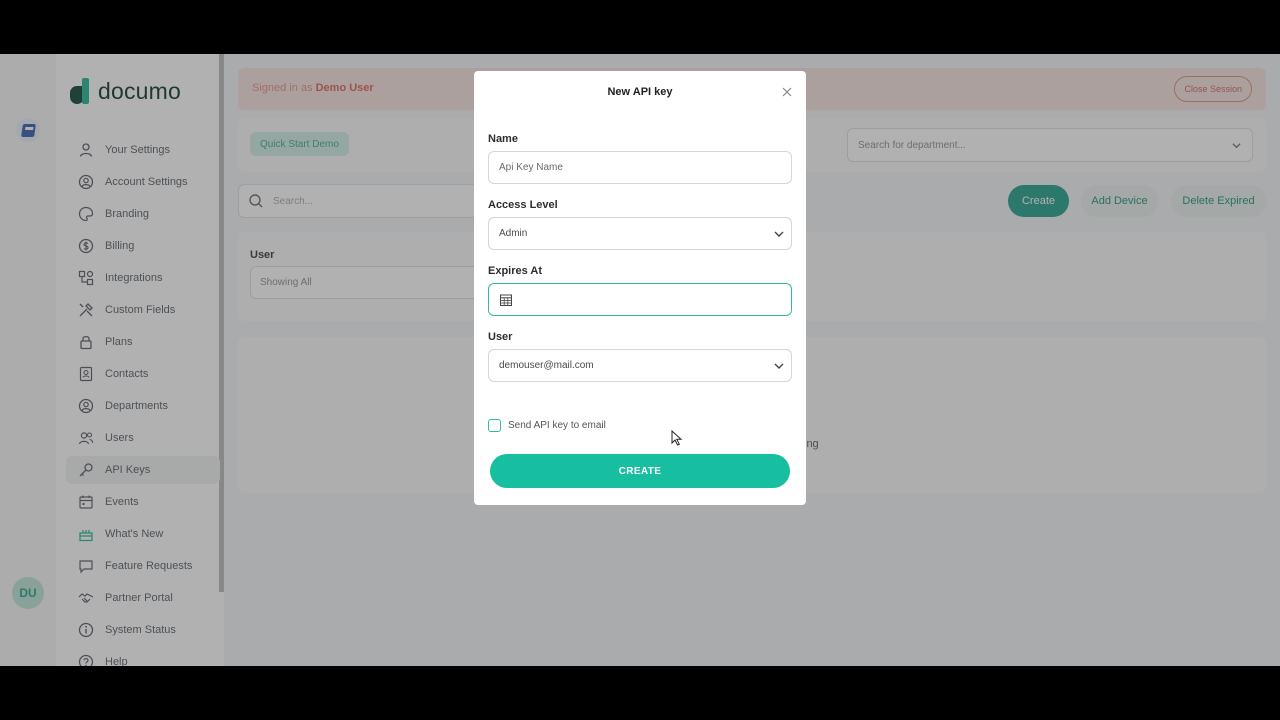 This screenshot has width=1280, height=720. What do you see at coordinates (640, 471) in the screenshot?
I see `create-api-key-button: CREATE` at bounding box center [640, 471].